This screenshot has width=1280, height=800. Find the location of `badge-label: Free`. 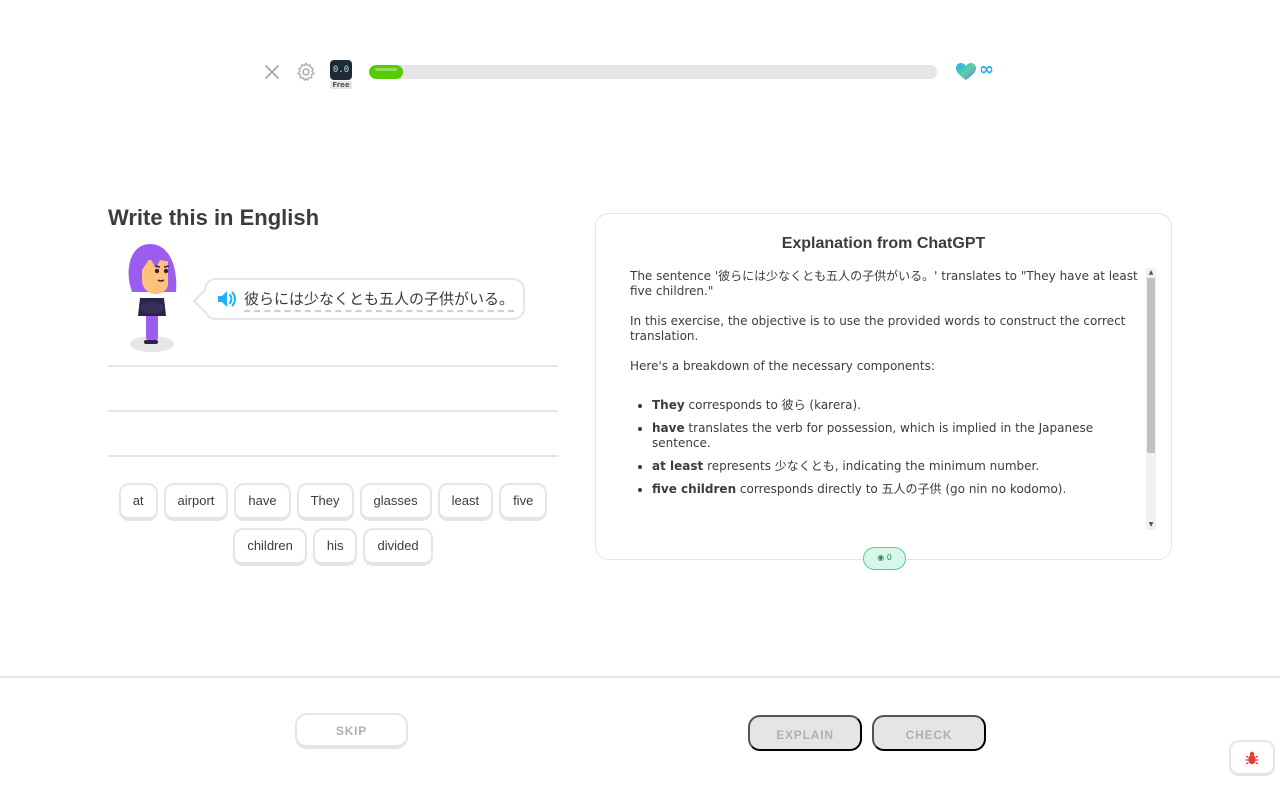

badge-label: Free is located at coordinates (341, 85).